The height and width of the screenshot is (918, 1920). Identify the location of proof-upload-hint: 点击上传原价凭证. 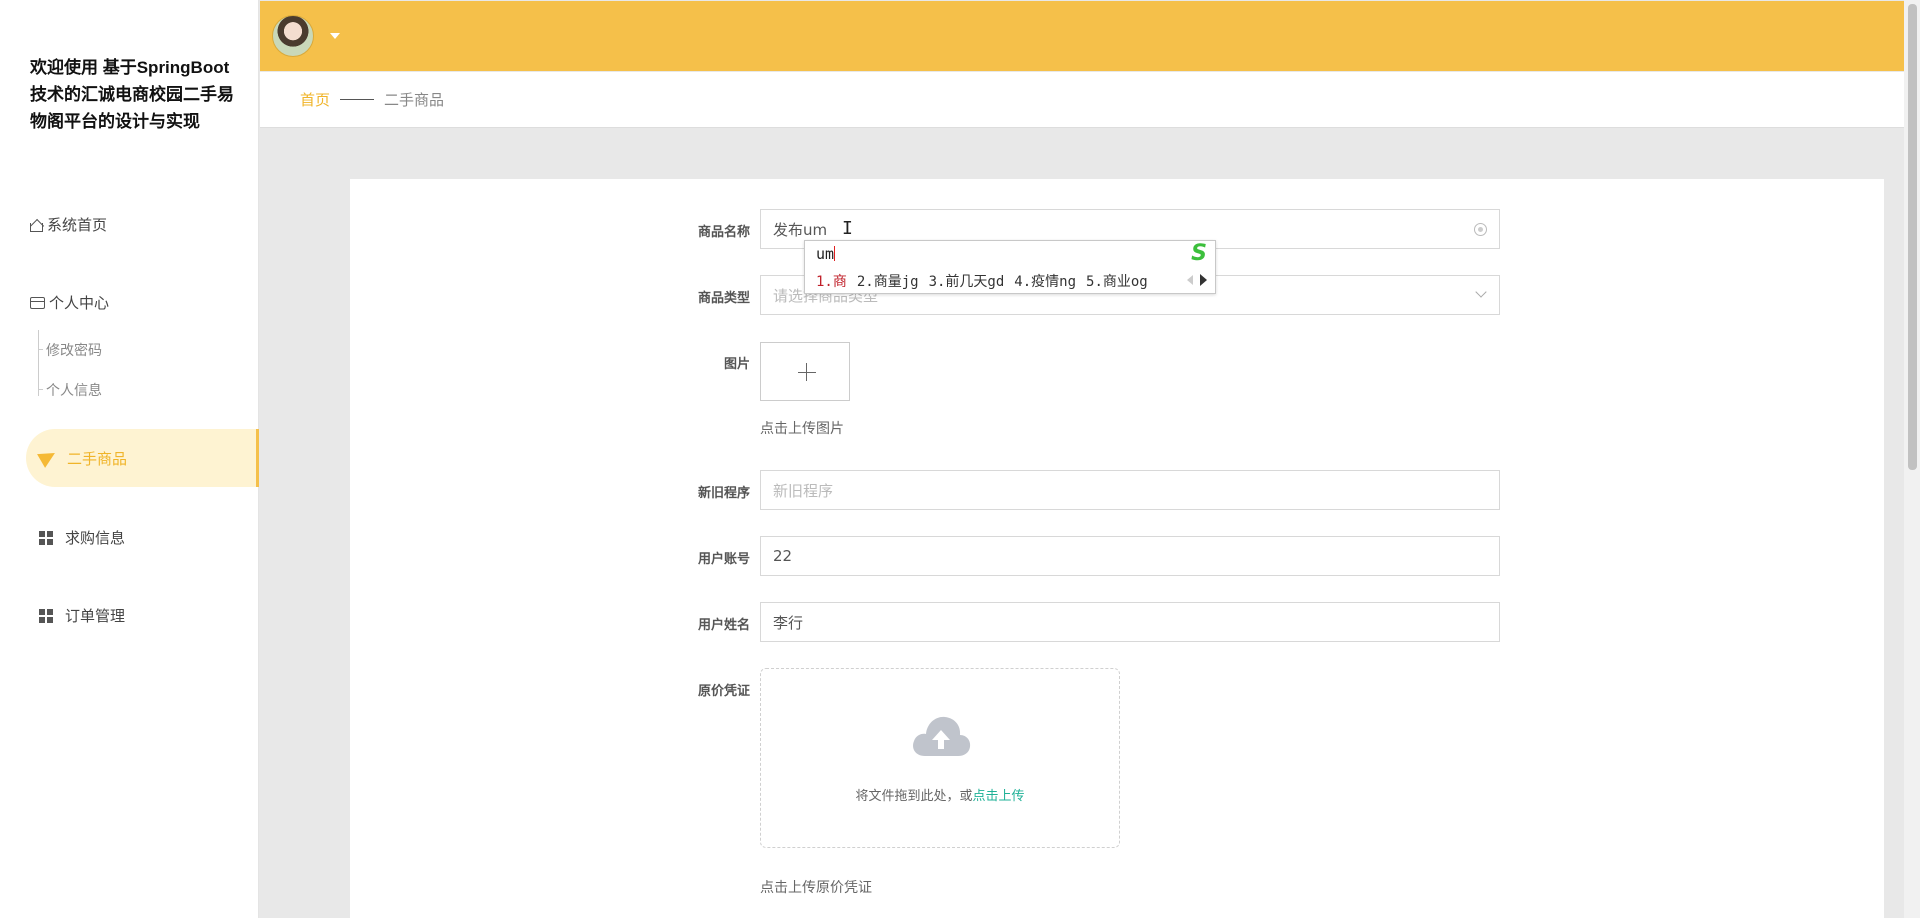
(816, 888).